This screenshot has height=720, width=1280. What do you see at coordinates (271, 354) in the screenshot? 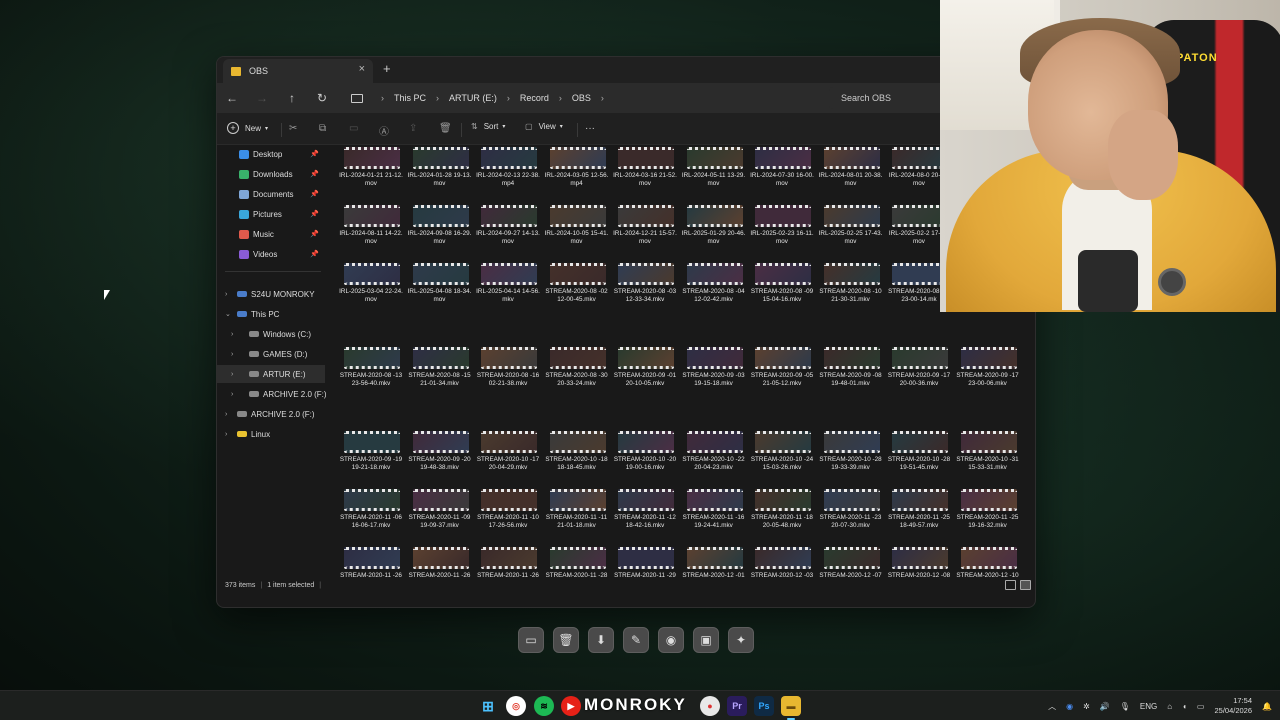
I see `sidebar-tree-item: › GAMES (D:)` at bounding box center [271, 354].